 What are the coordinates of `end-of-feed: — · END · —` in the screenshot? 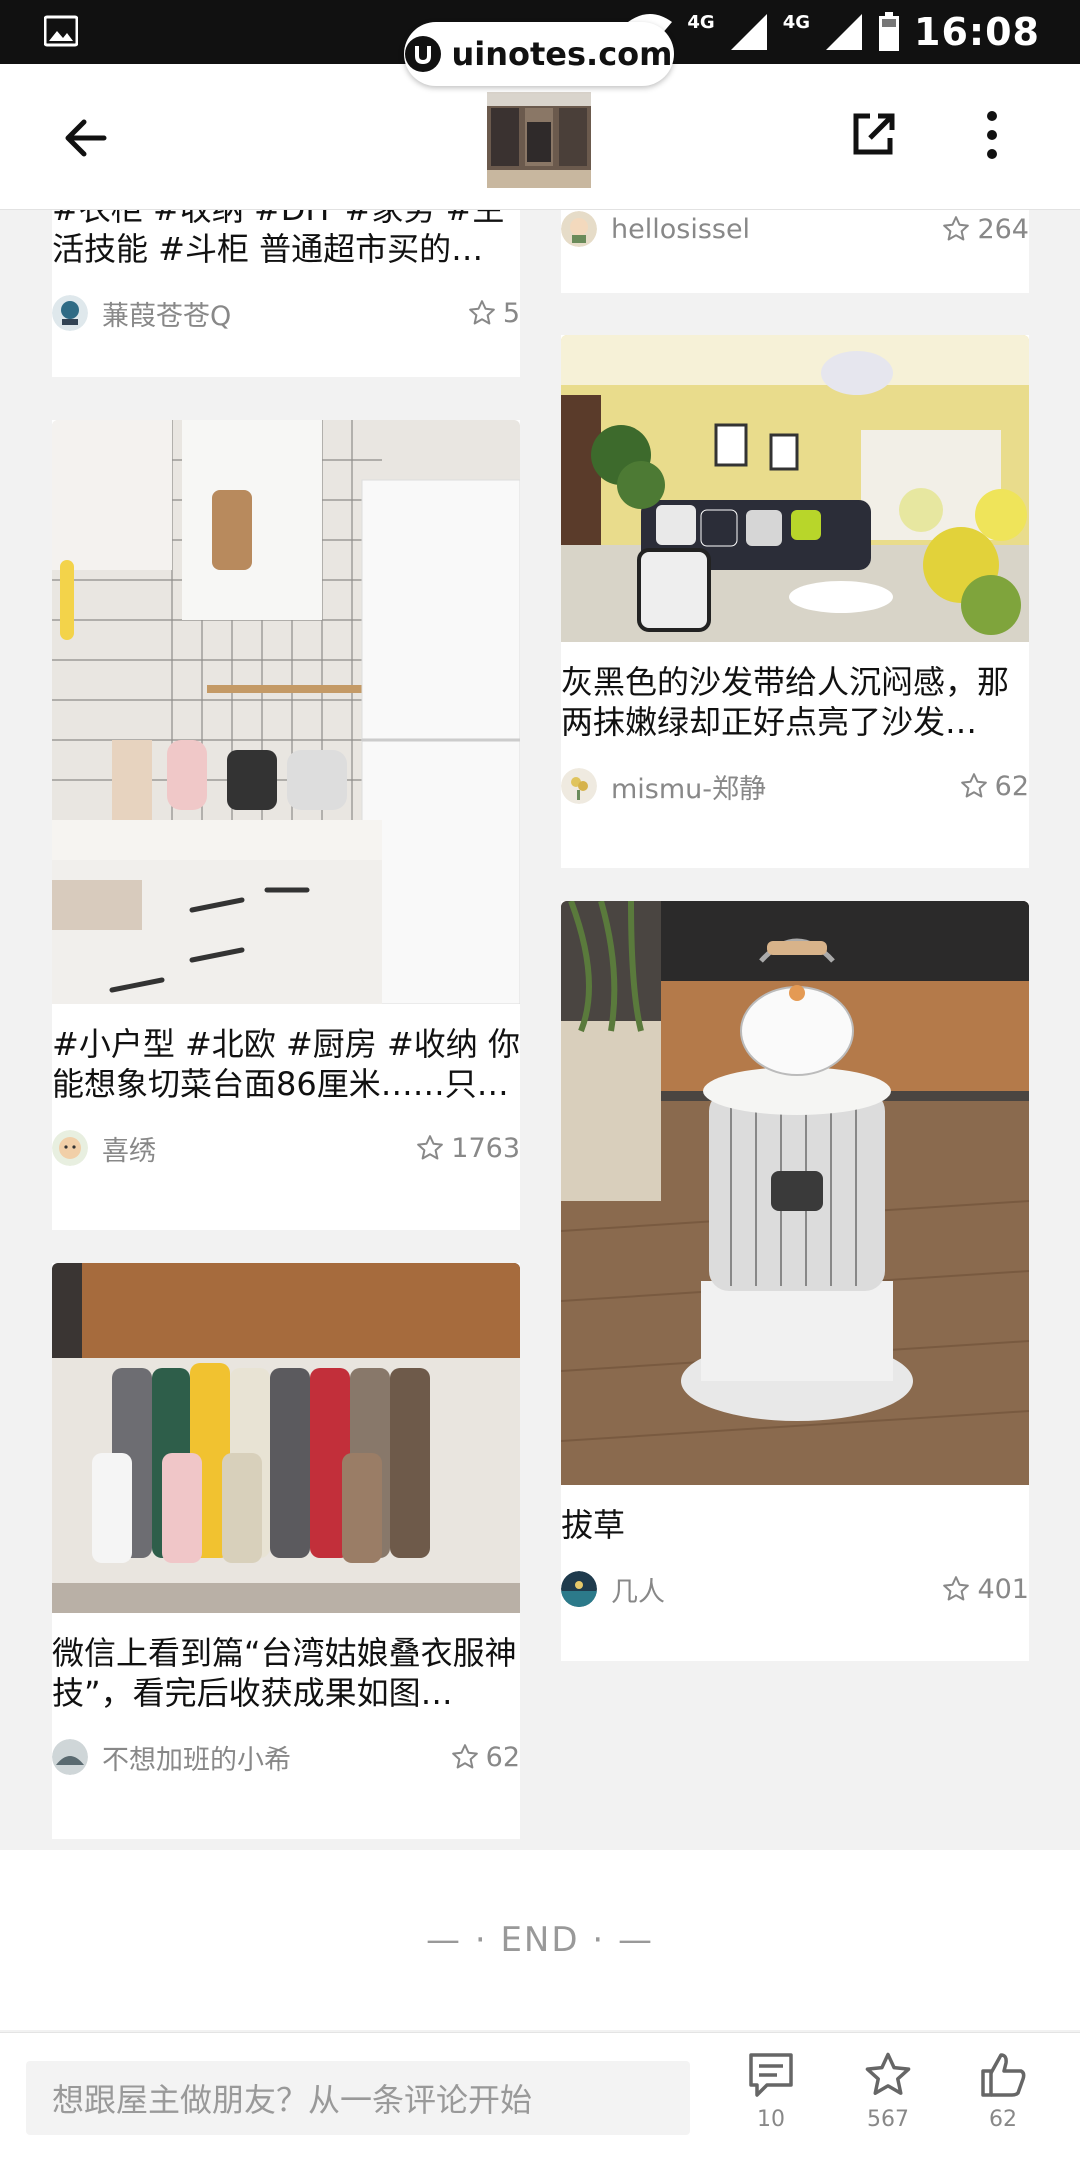 It's located at (540, 1940).